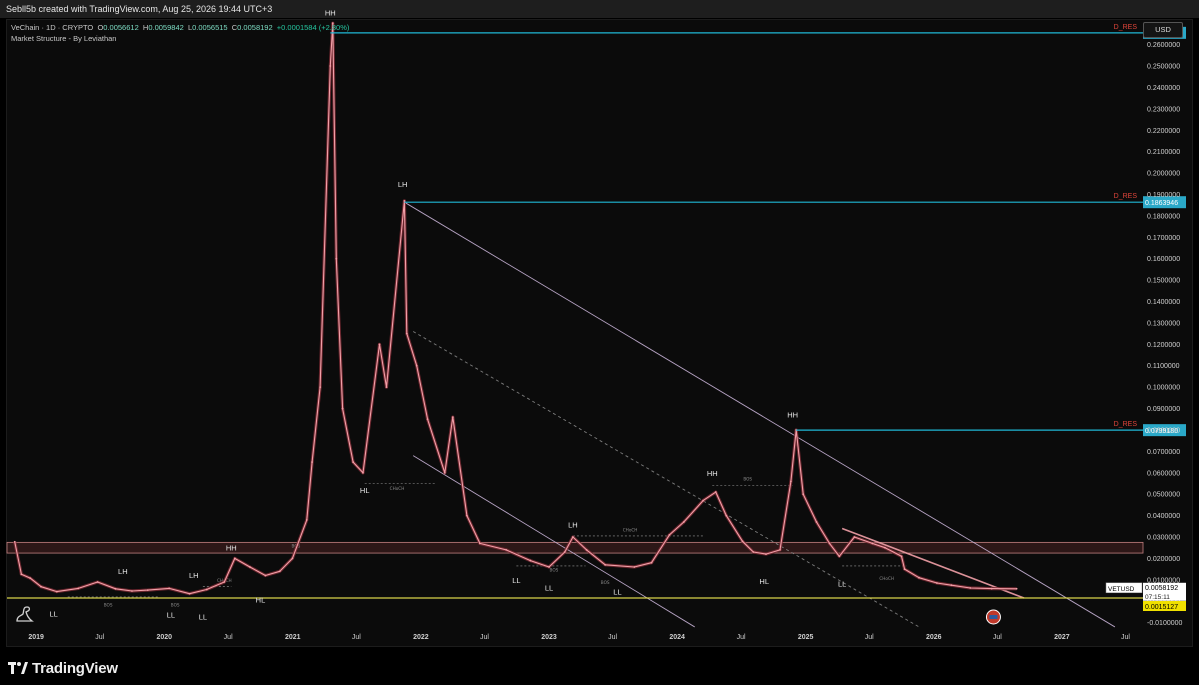 This screenshot has width=1199, height=685. What do you see at coordinates (554, 569) in the screenshot?
I see `structure-label-5: BOS` at bounding box center [554, 569].